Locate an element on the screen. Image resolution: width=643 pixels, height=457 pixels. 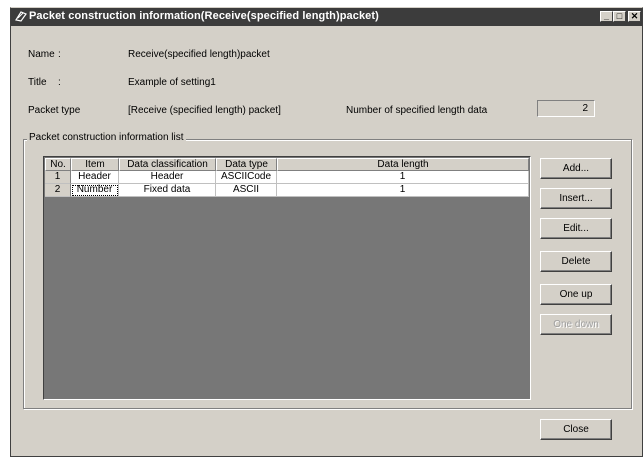
cell-data-classification: Header is located at coordinates (167, 177).